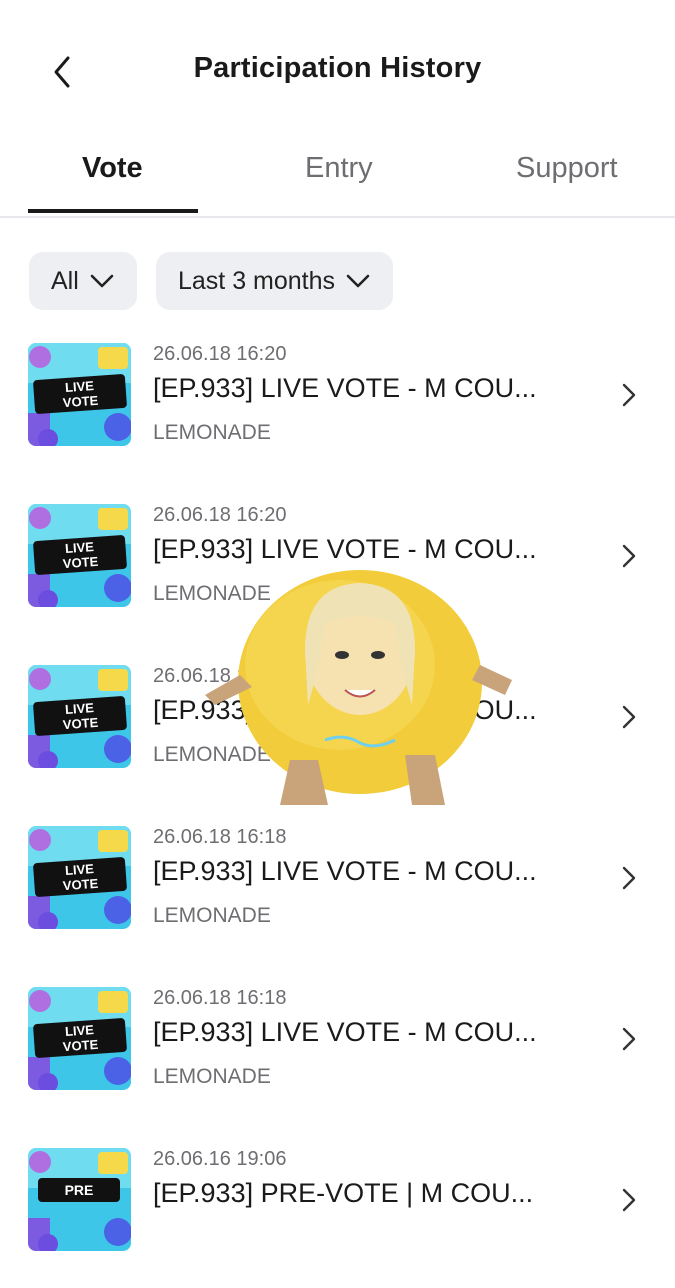  I want to click on type-filter-dropdown: All, so click(83, 281).